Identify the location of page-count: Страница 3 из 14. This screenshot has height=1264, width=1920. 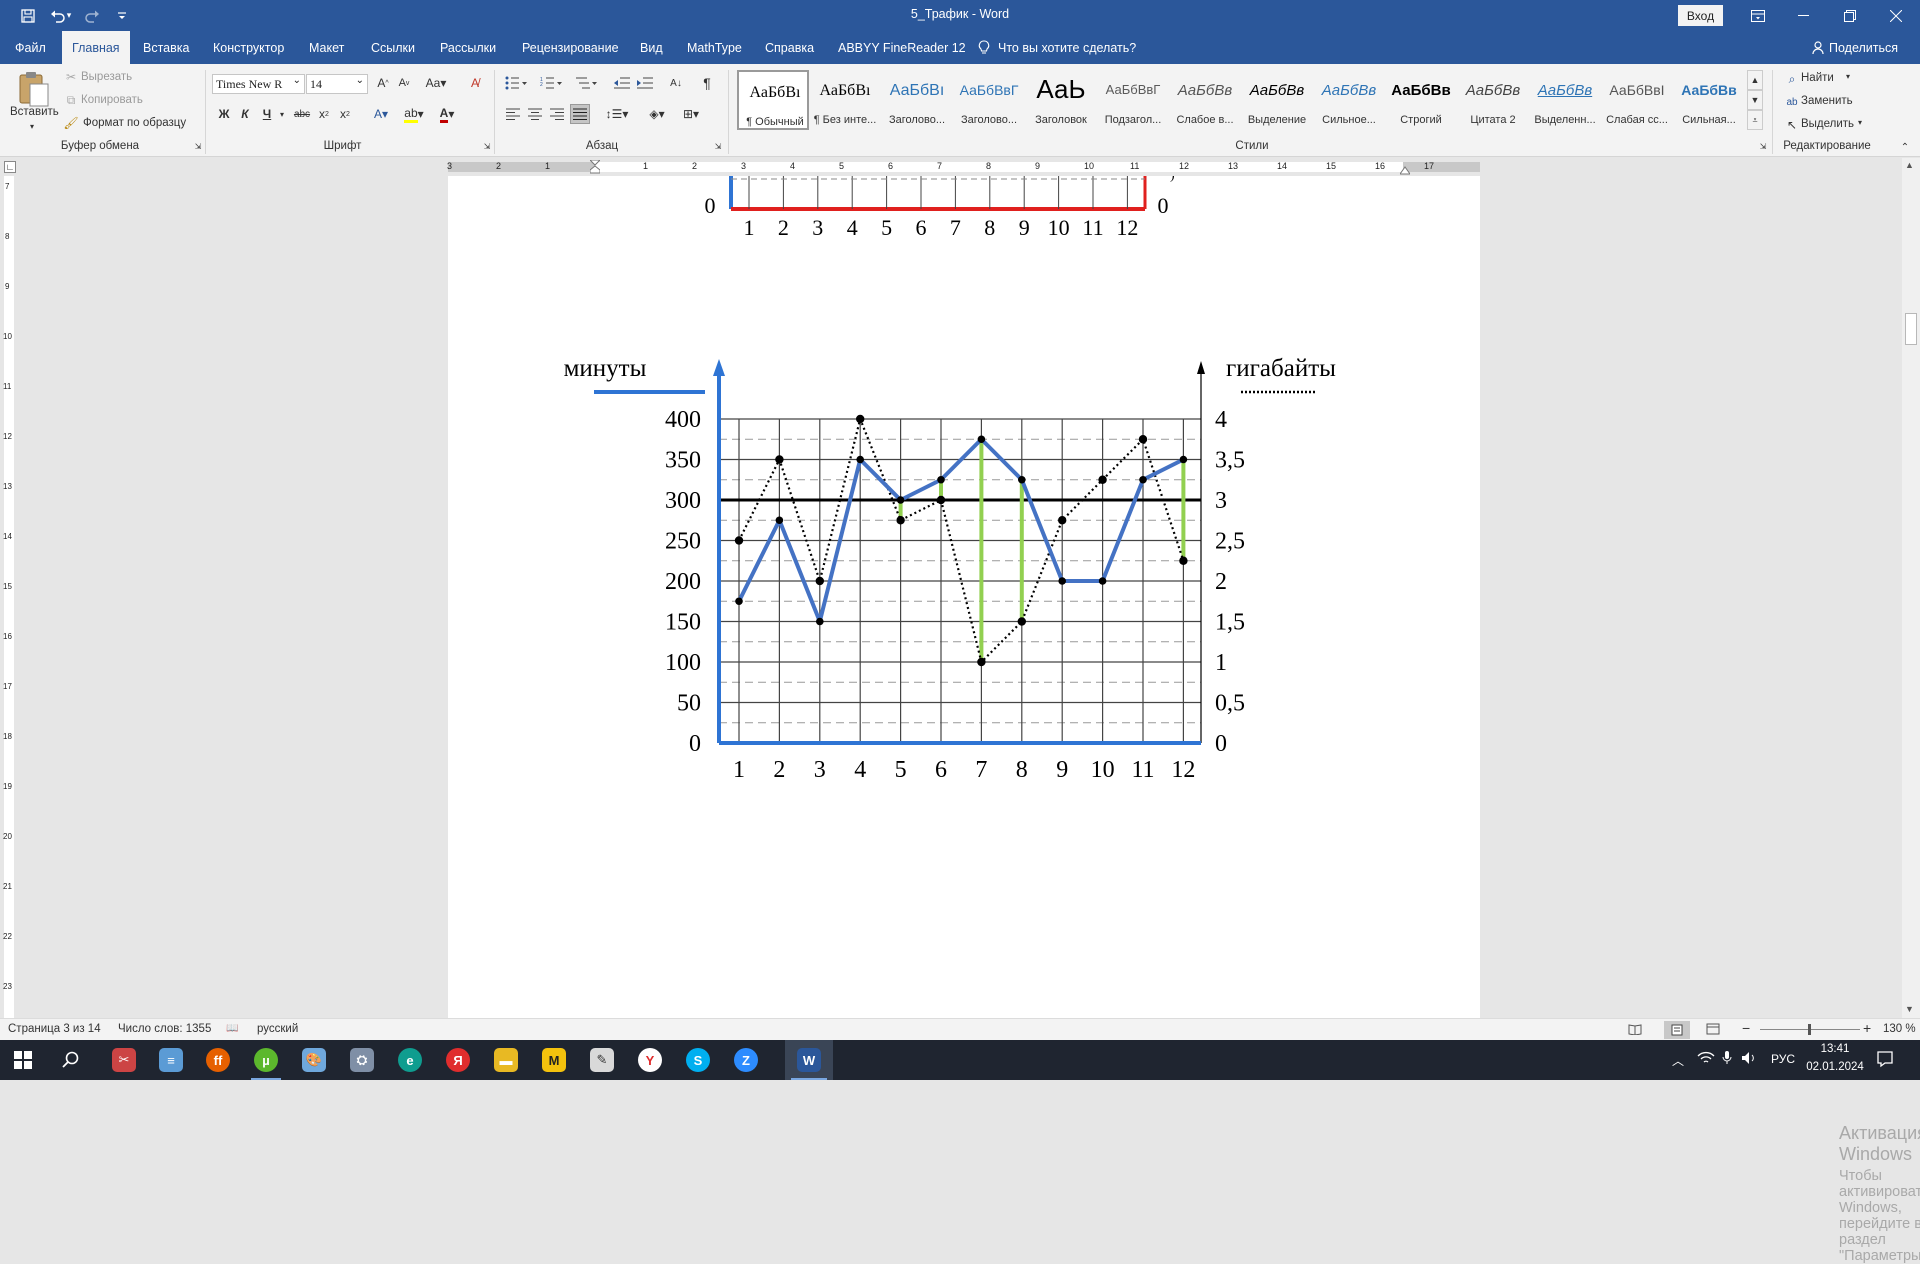
(54, 1029).